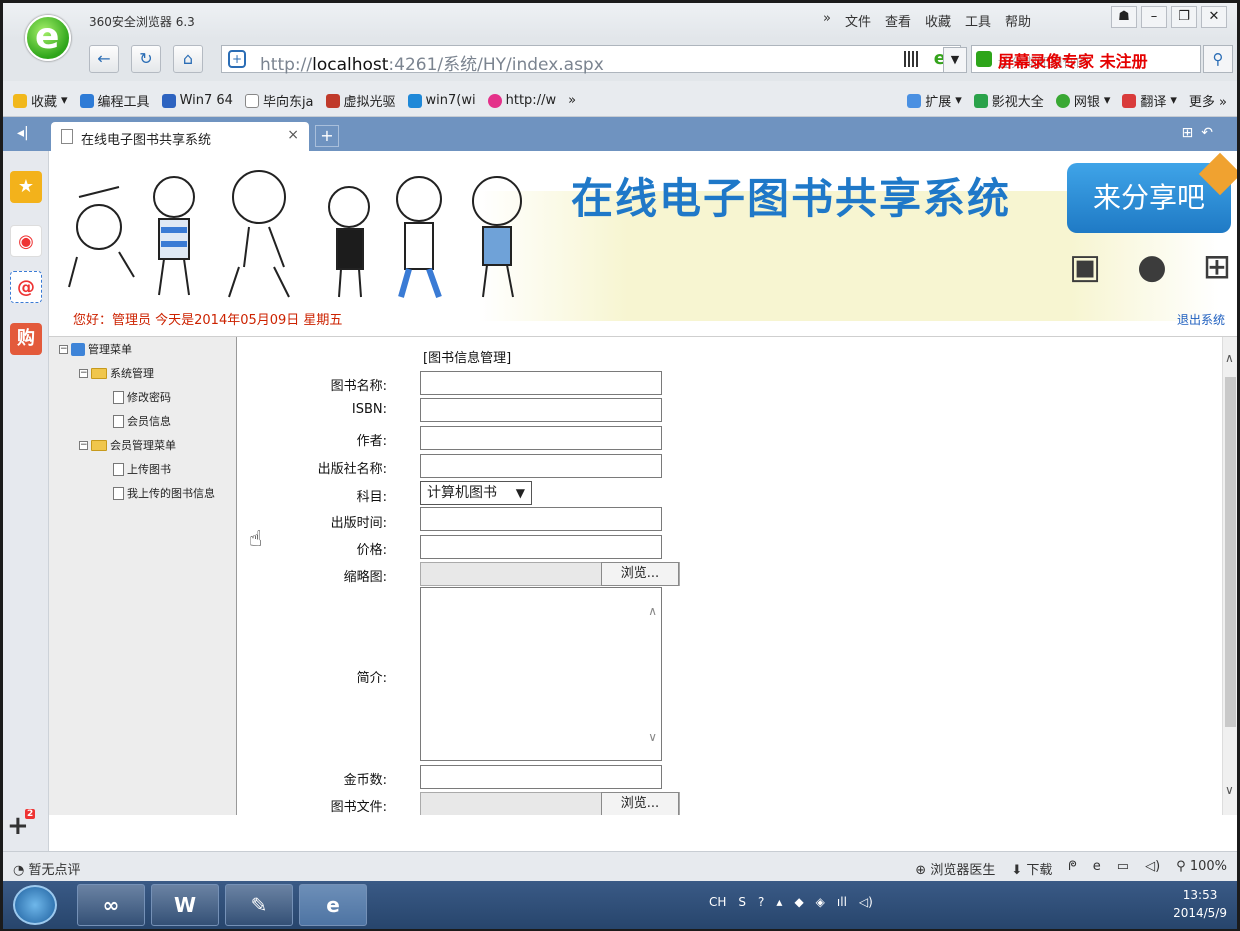 Image resolution: width=1240 pixels, height=931 pixels. Describe the element at coordinates (116, 373) in the screenshot. I see `tree-group-system: − 系统管理` at that location.